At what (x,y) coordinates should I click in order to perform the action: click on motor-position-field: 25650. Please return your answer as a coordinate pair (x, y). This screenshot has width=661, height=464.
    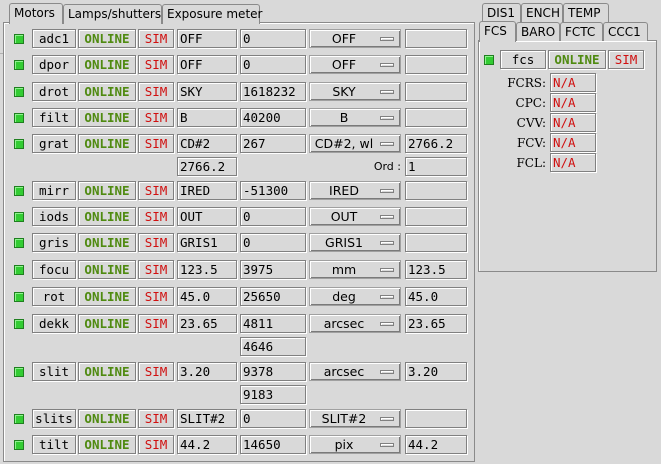
    Looking at the image, I should click on (273, 296).